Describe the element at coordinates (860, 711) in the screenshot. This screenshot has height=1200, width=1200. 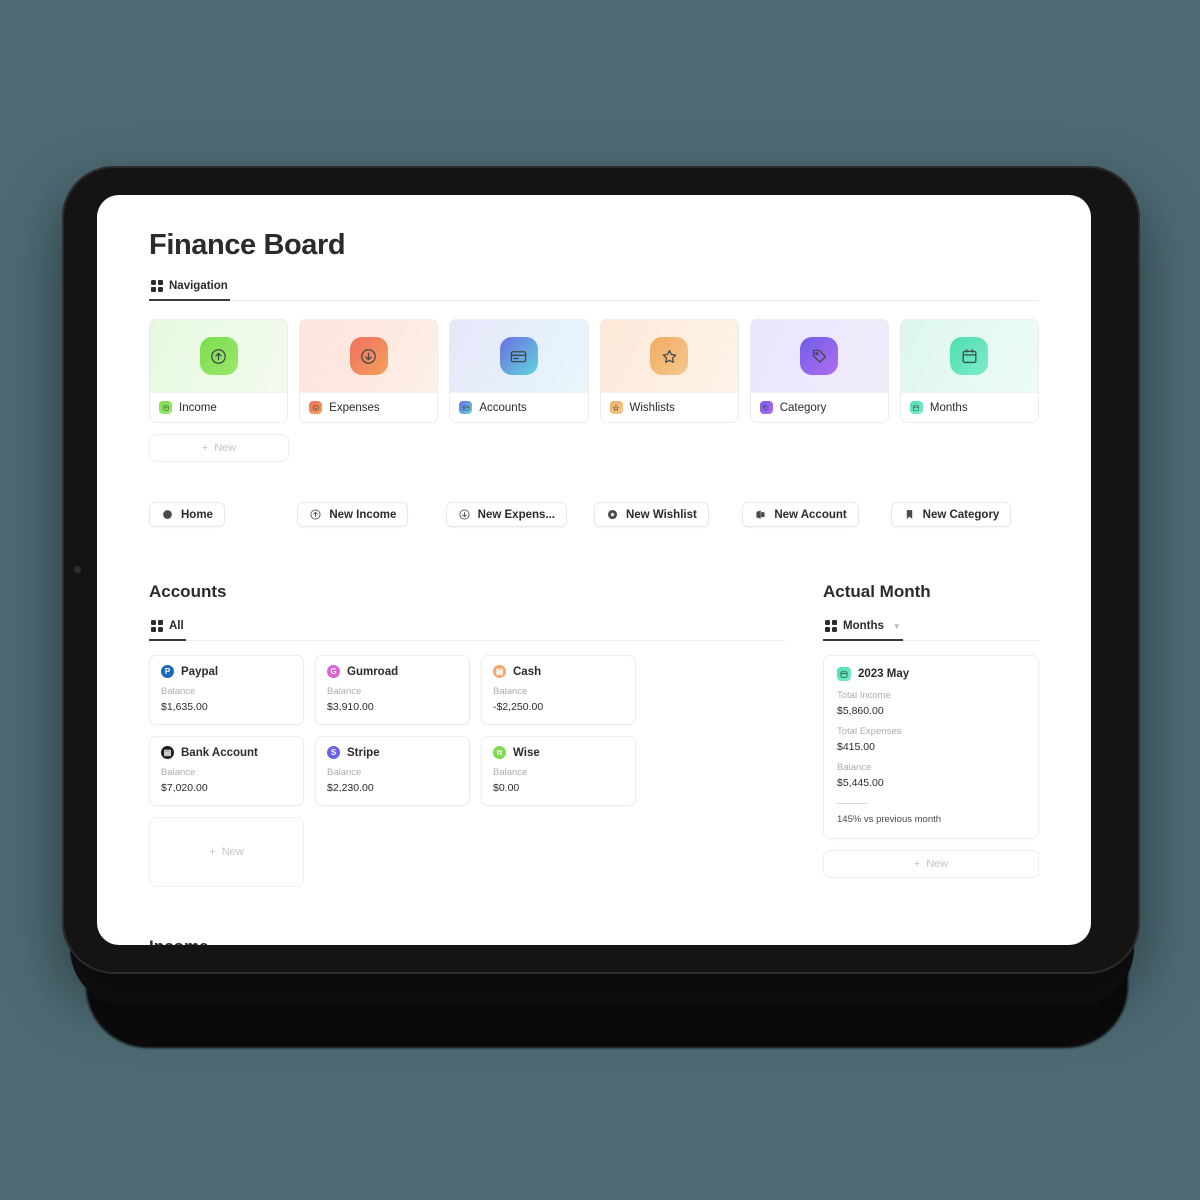
I see `total-income-value: $5,860.00` at that location.